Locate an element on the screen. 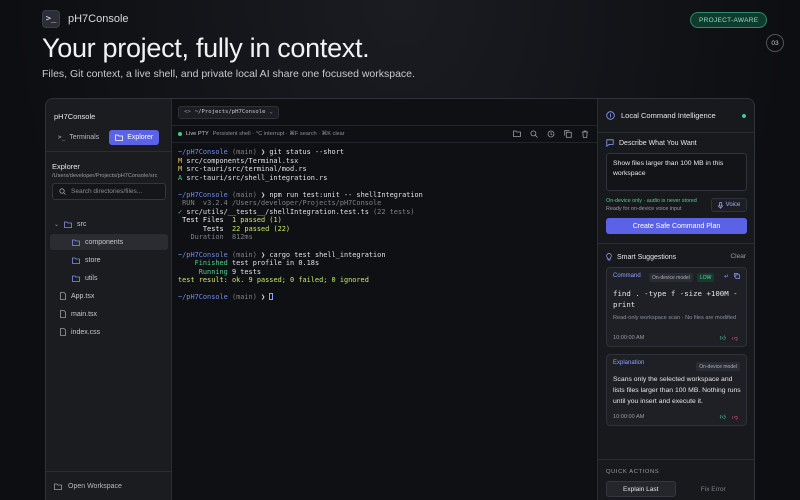  sidebar-divider is located at coordinates (108, 151).